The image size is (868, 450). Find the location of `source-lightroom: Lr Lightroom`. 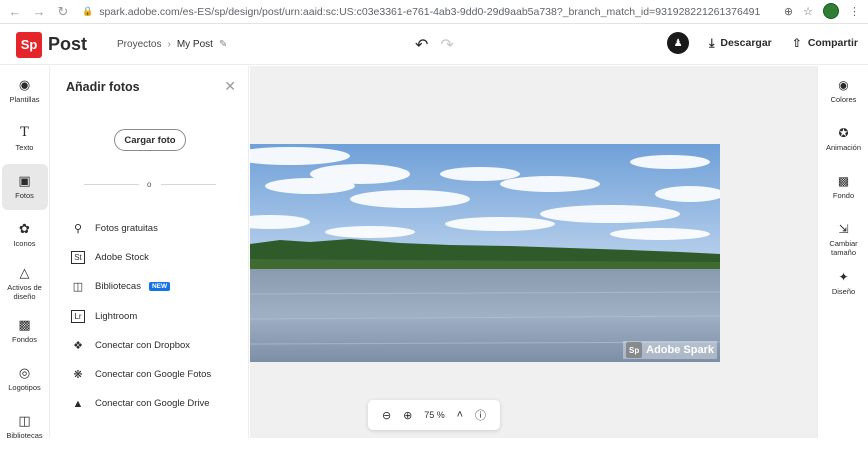

source-lightroom: Lr Lightroom is located at coordinates (156, 316).